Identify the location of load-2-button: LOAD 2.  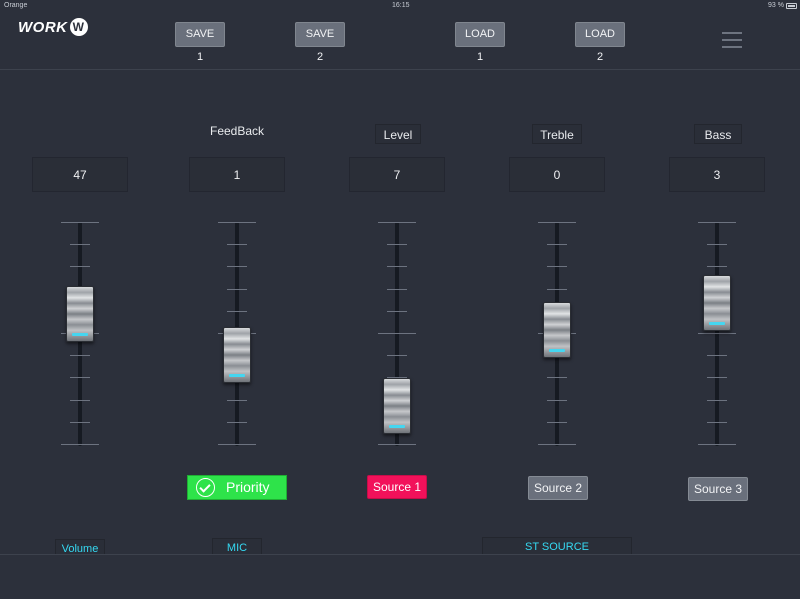
(600, 42).